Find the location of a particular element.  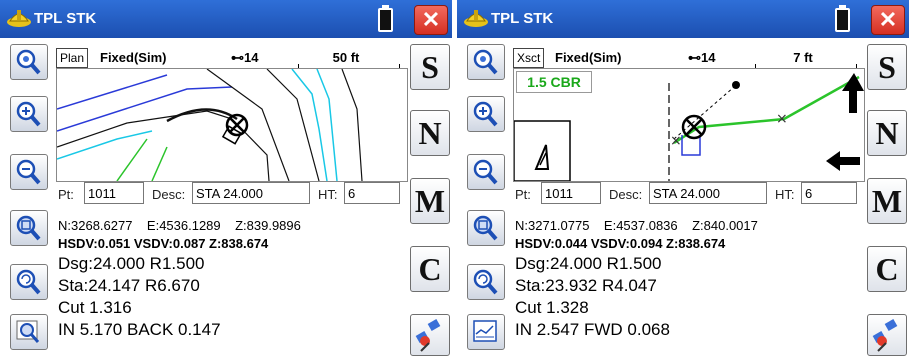

profile-view-button is located at coordinates (486, 332).